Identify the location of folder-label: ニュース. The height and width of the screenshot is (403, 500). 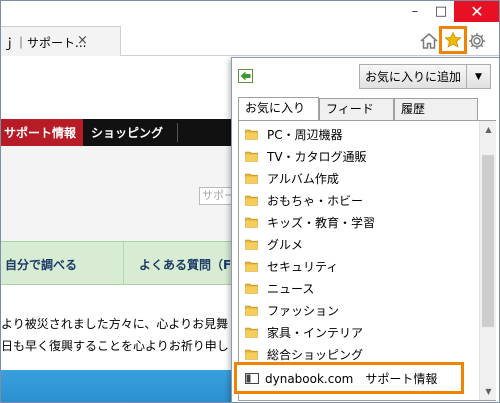
(291, 288).